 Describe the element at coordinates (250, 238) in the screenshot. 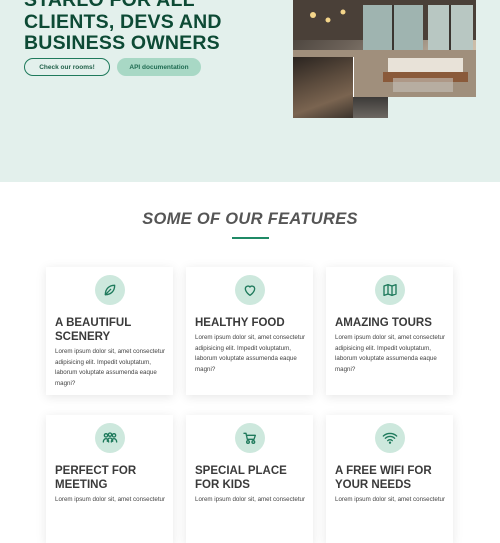

I see `title-divider` at that location.